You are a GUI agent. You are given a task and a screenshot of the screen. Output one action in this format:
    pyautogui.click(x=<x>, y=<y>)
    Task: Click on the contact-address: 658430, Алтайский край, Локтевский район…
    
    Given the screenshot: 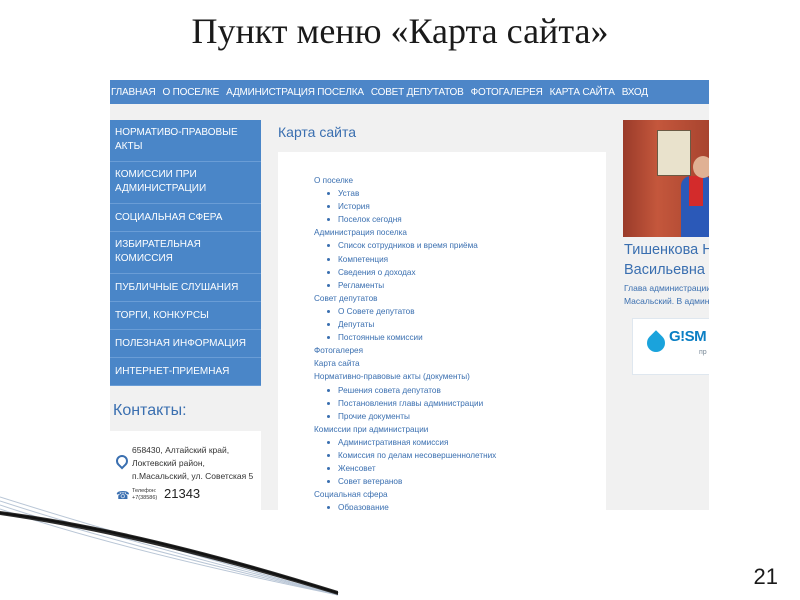 What is the action you would take?
    pyautogui.click(x=196, y=463)
    